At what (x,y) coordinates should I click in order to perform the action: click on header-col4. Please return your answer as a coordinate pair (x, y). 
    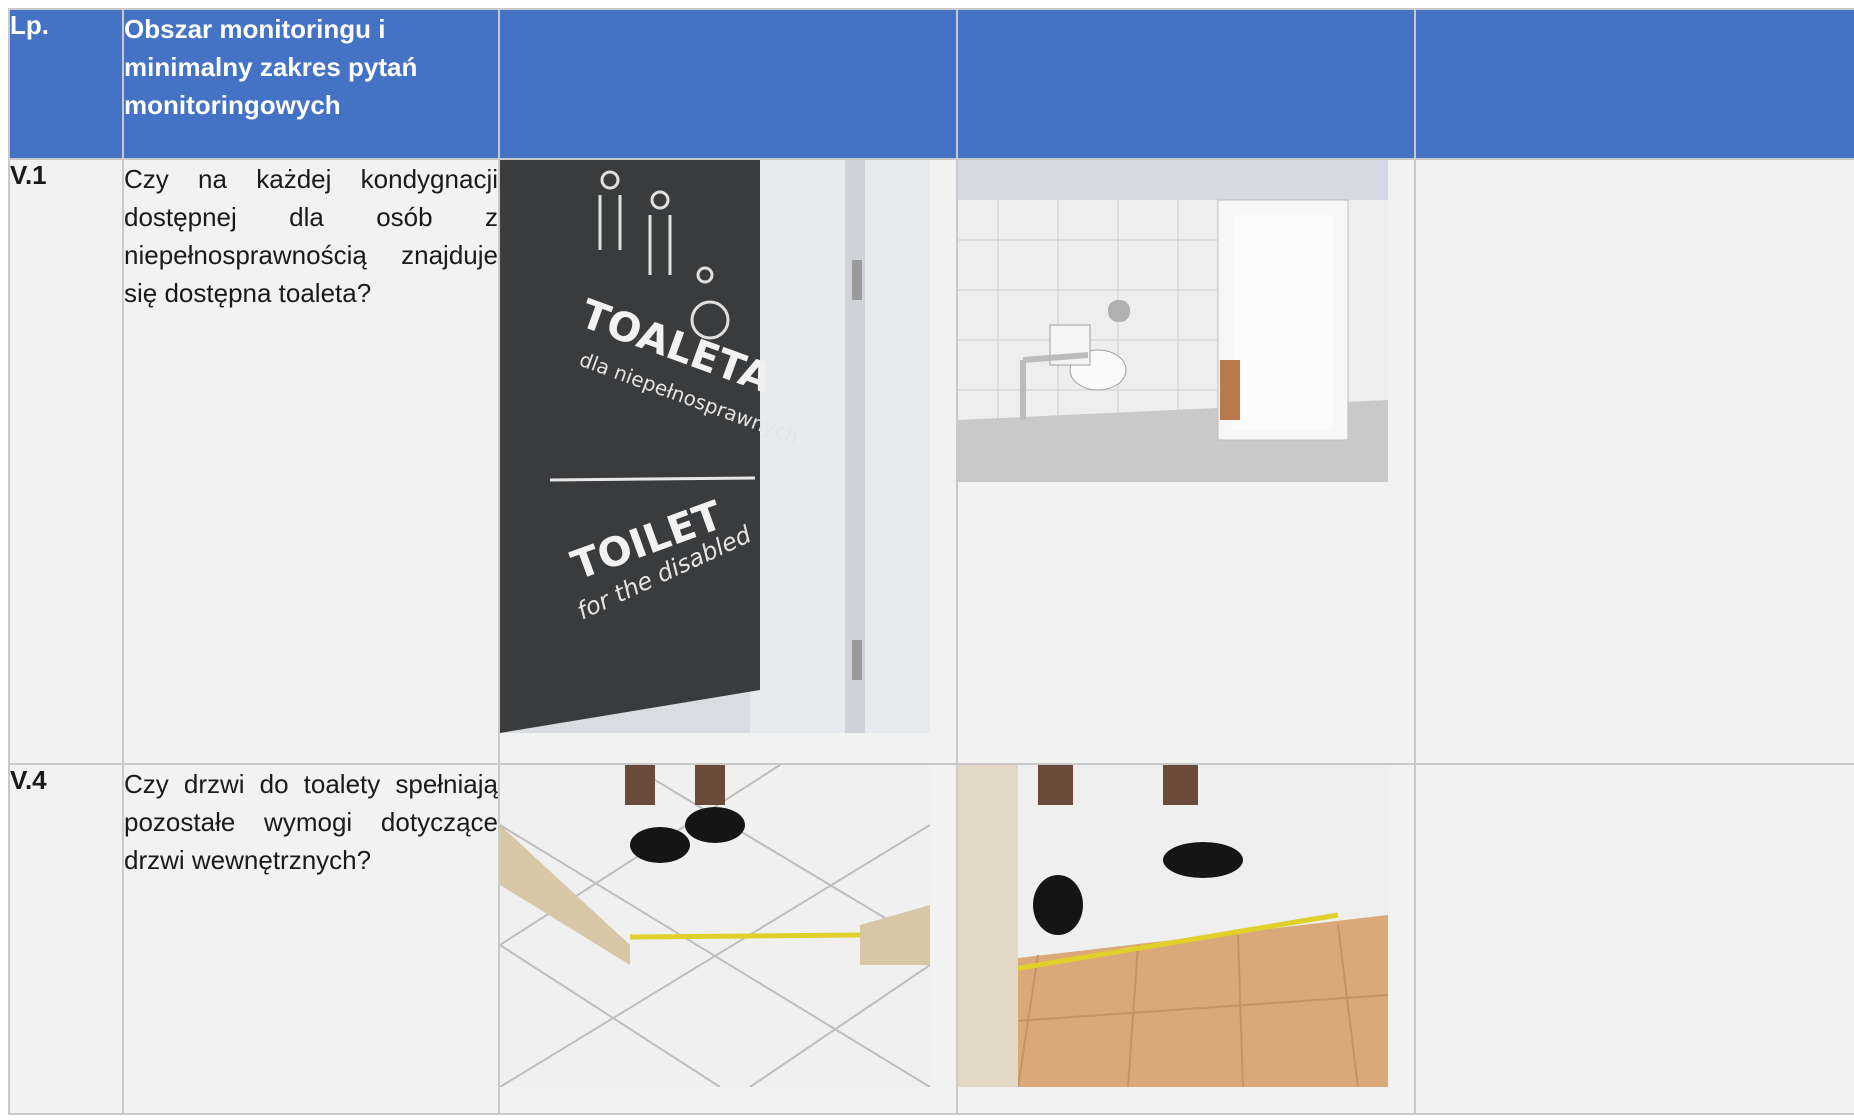
    Looking at the image, I should click on (1186, 84).